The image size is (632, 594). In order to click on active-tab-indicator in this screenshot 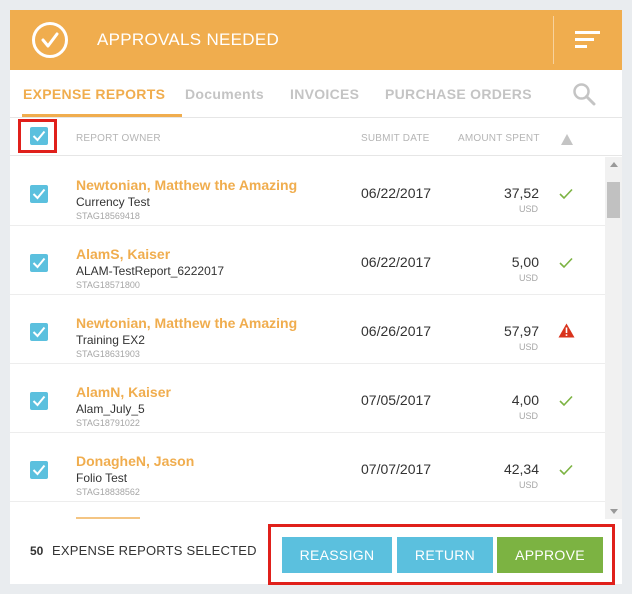, I will do `click(102, 115)`.